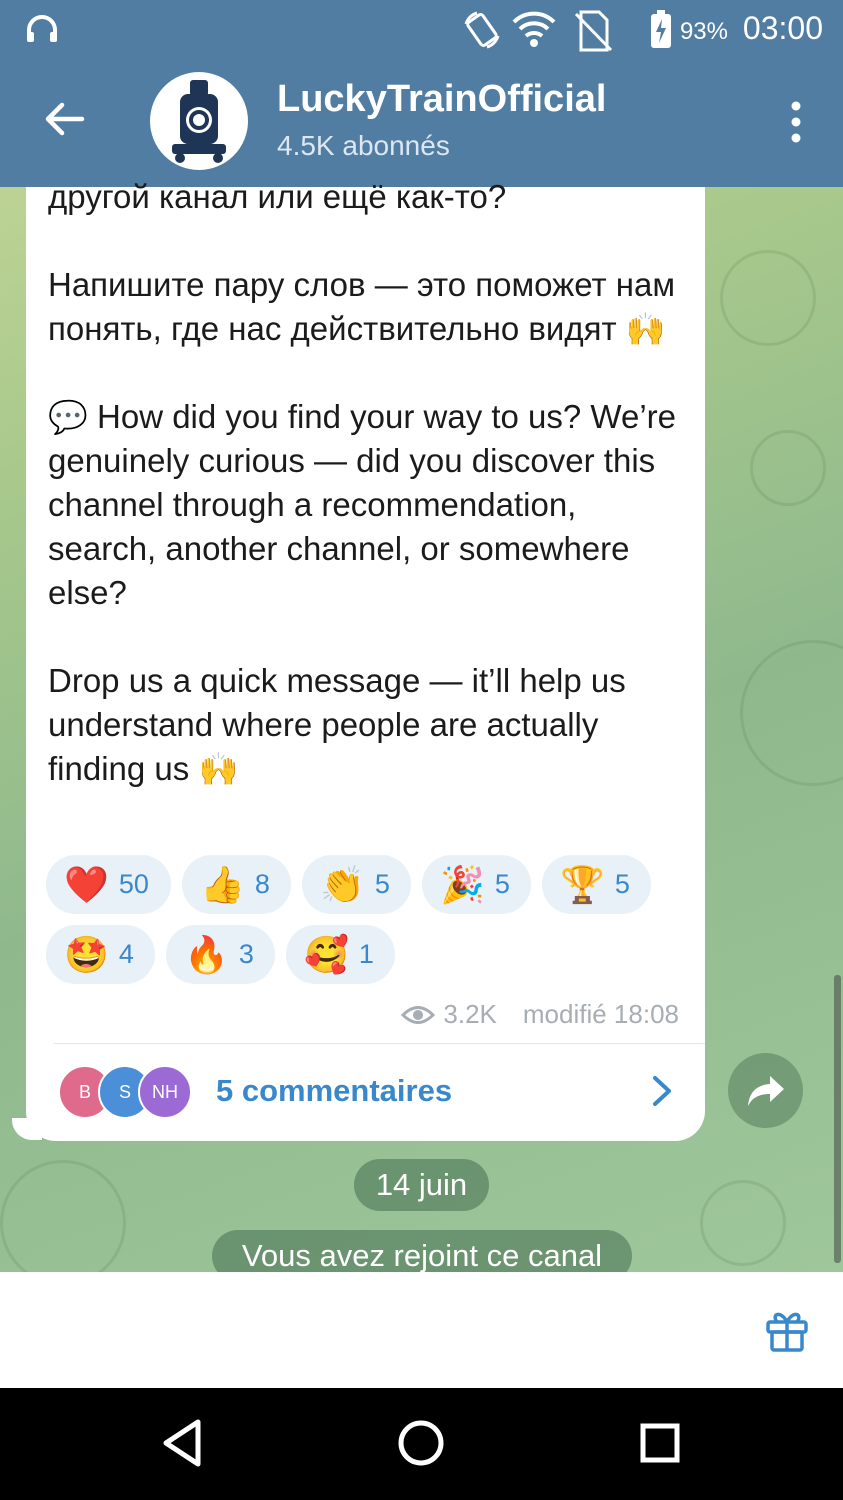 The height and width of the screenshot is (1500, 843). What do you see at coordinates (534, 29) in the screenshot?
I see `wifi-icon` at bounding box center [534, 29].